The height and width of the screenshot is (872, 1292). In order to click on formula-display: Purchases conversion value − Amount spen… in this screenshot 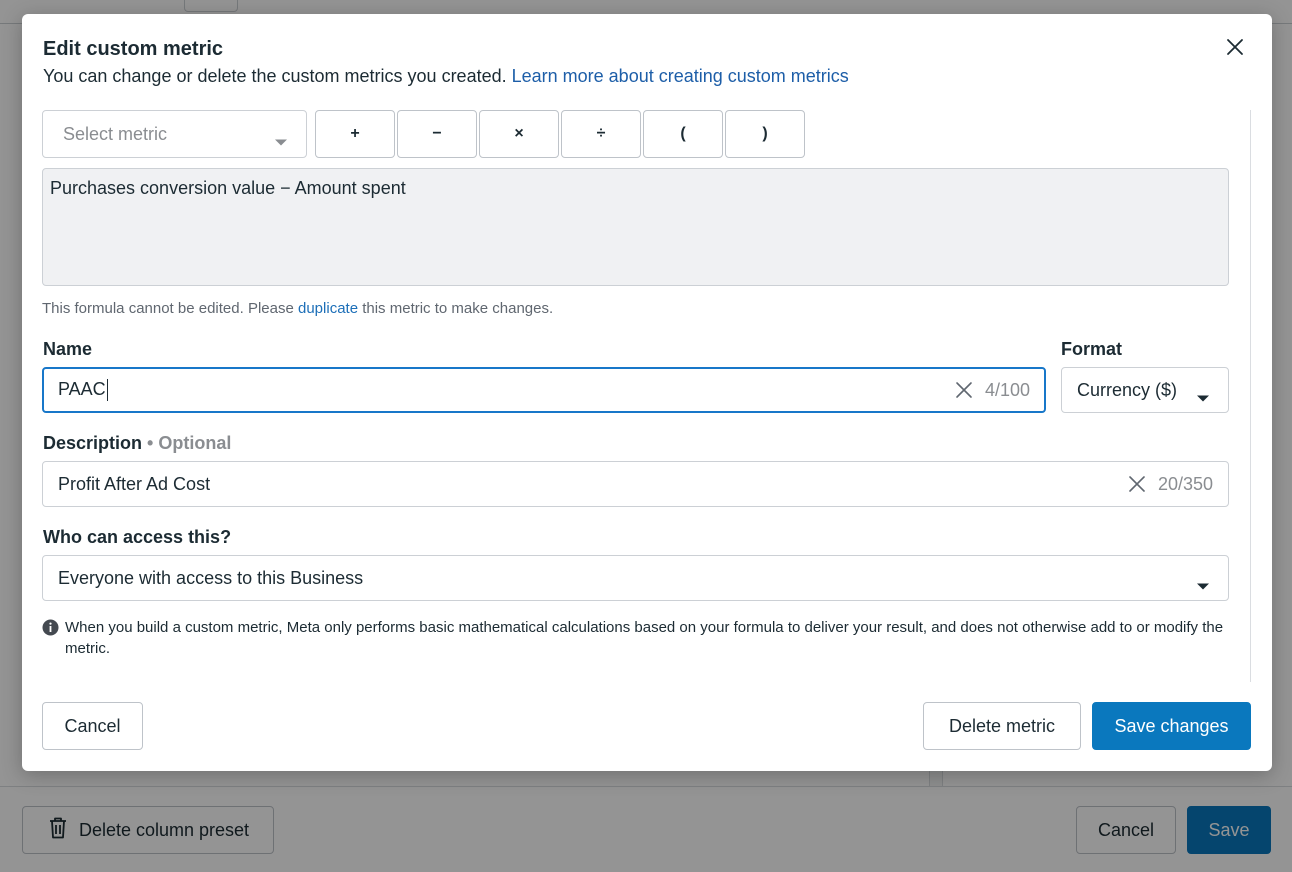, I will do `click(635, 227)`.